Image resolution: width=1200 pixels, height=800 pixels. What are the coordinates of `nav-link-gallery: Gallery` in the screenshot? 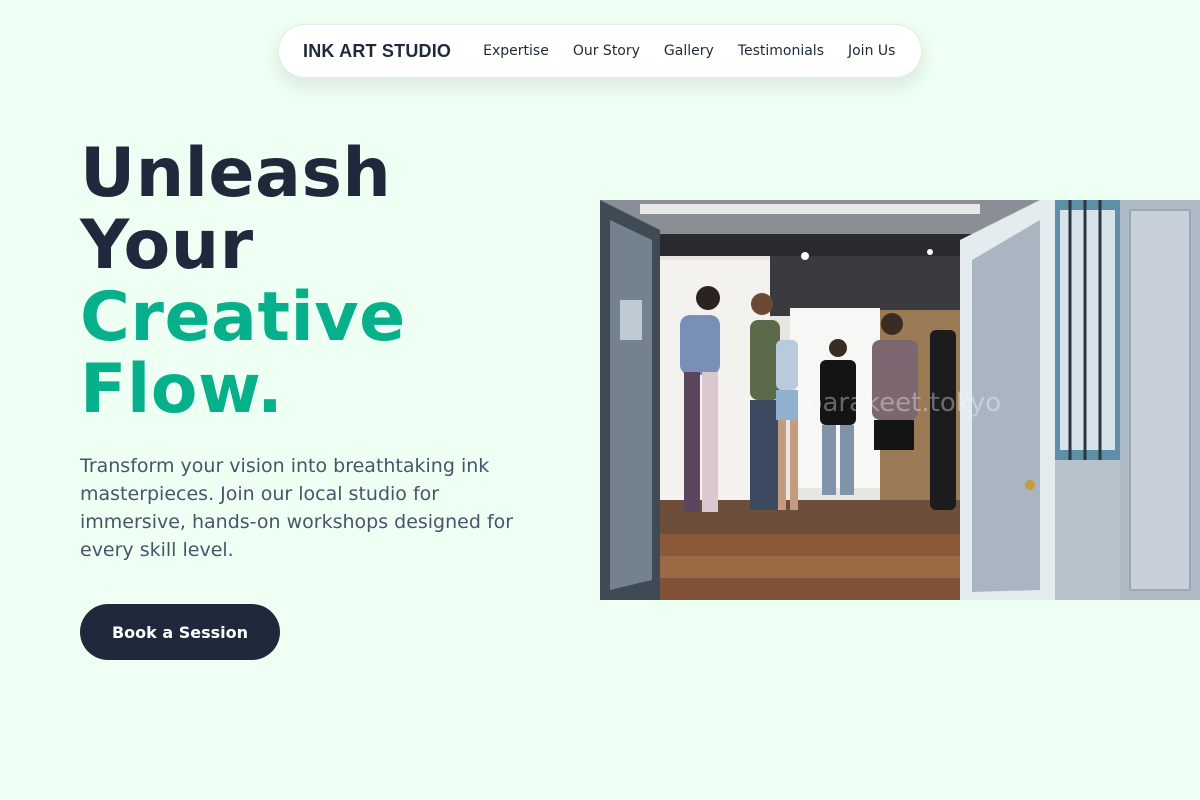 It's located at (689, 51).